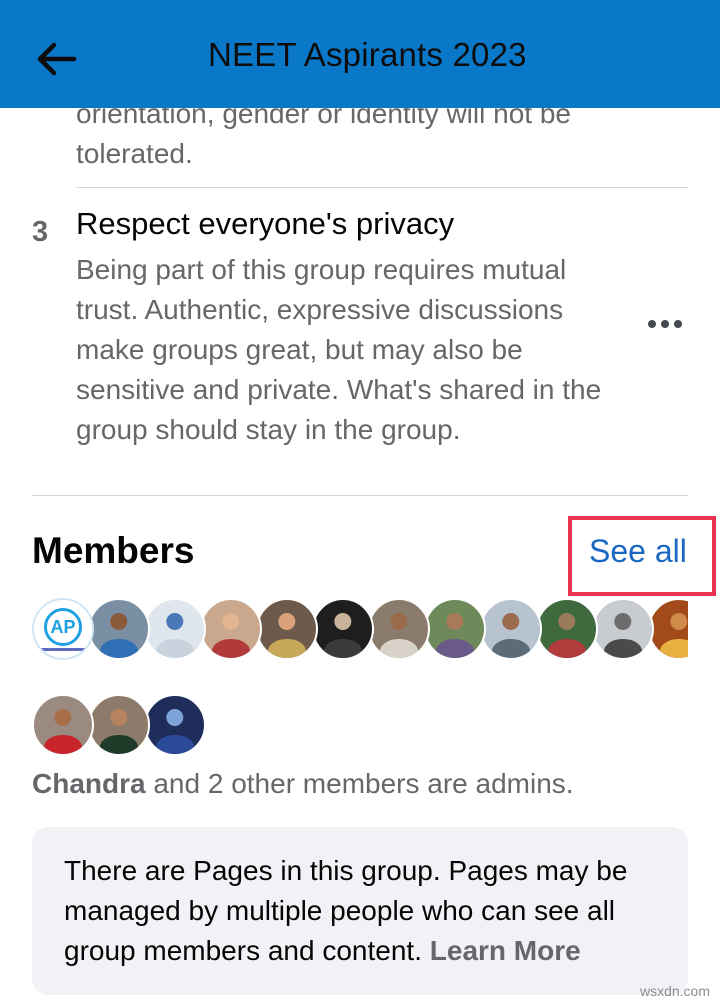  I want to click on watermark: wsxdn.com, so click(674, 991).